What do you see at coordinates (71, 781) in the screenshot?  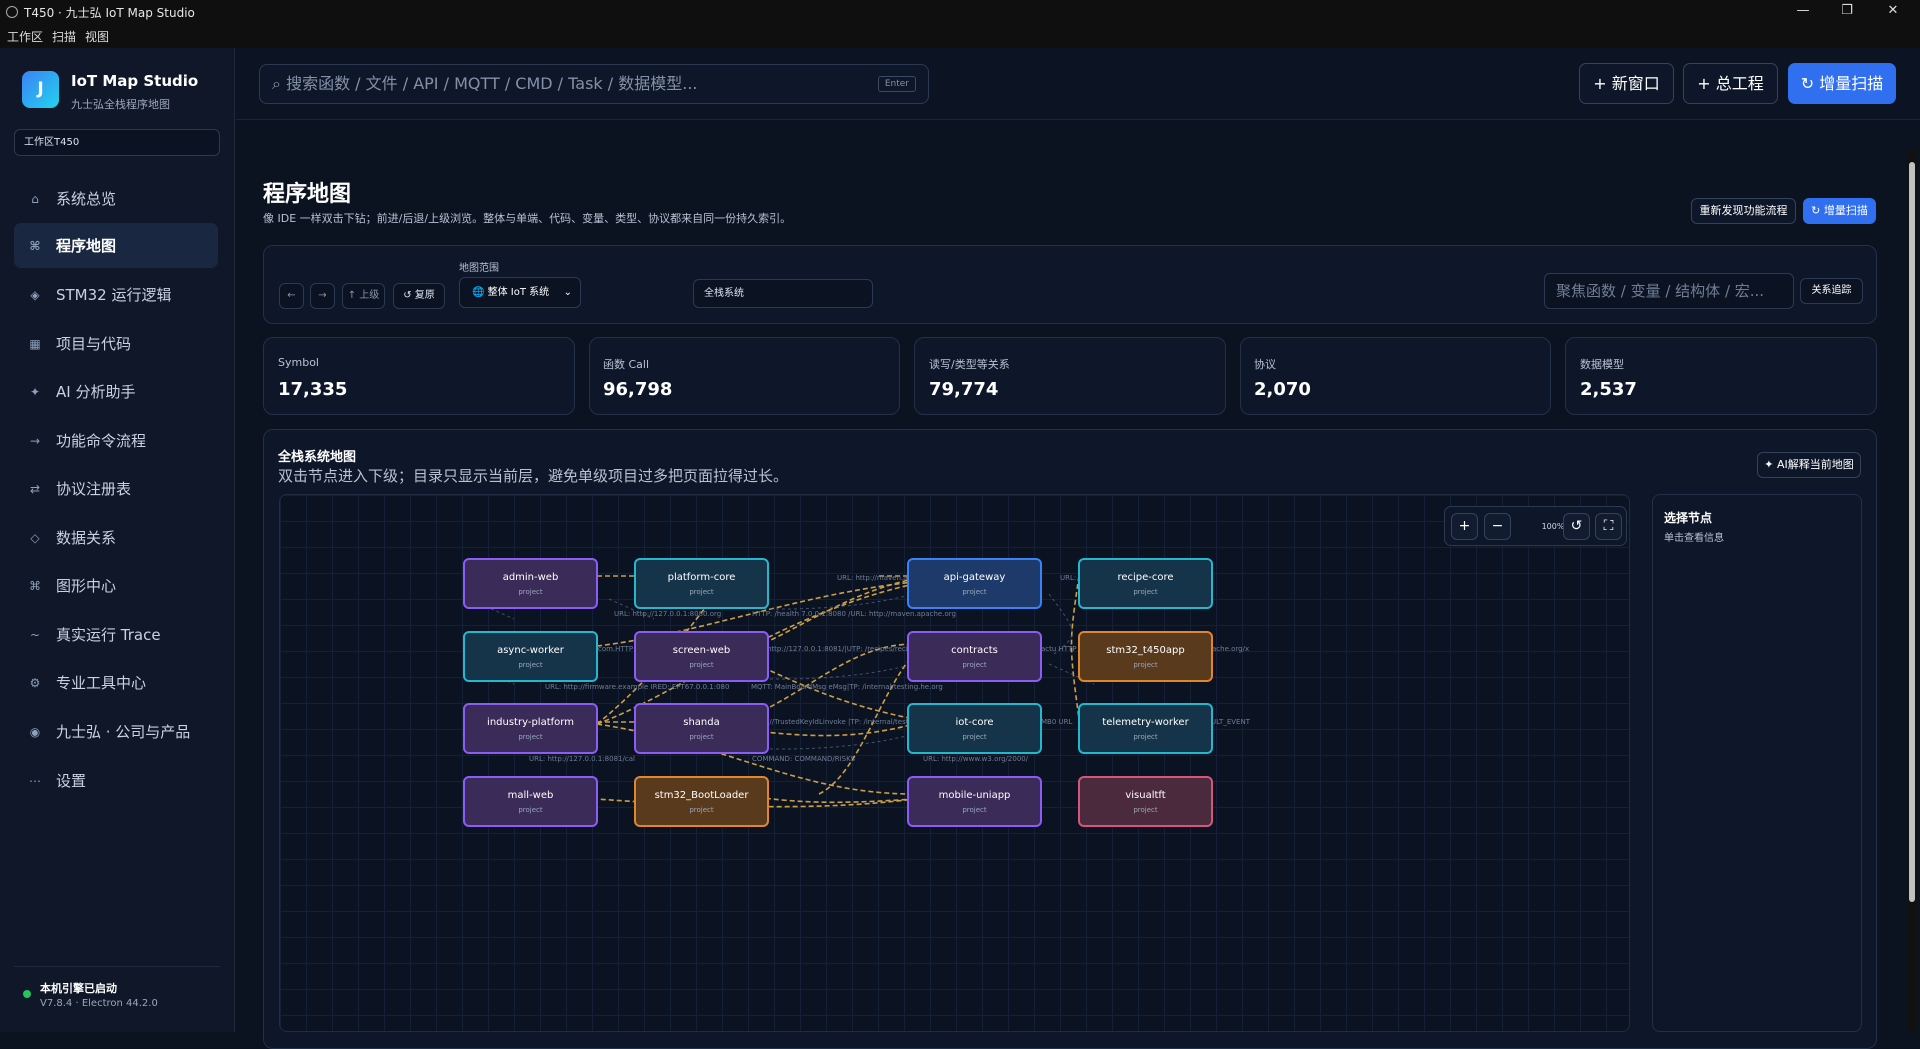 I see `sidebar-item-label: 设置` at bounding box center [71, 781].